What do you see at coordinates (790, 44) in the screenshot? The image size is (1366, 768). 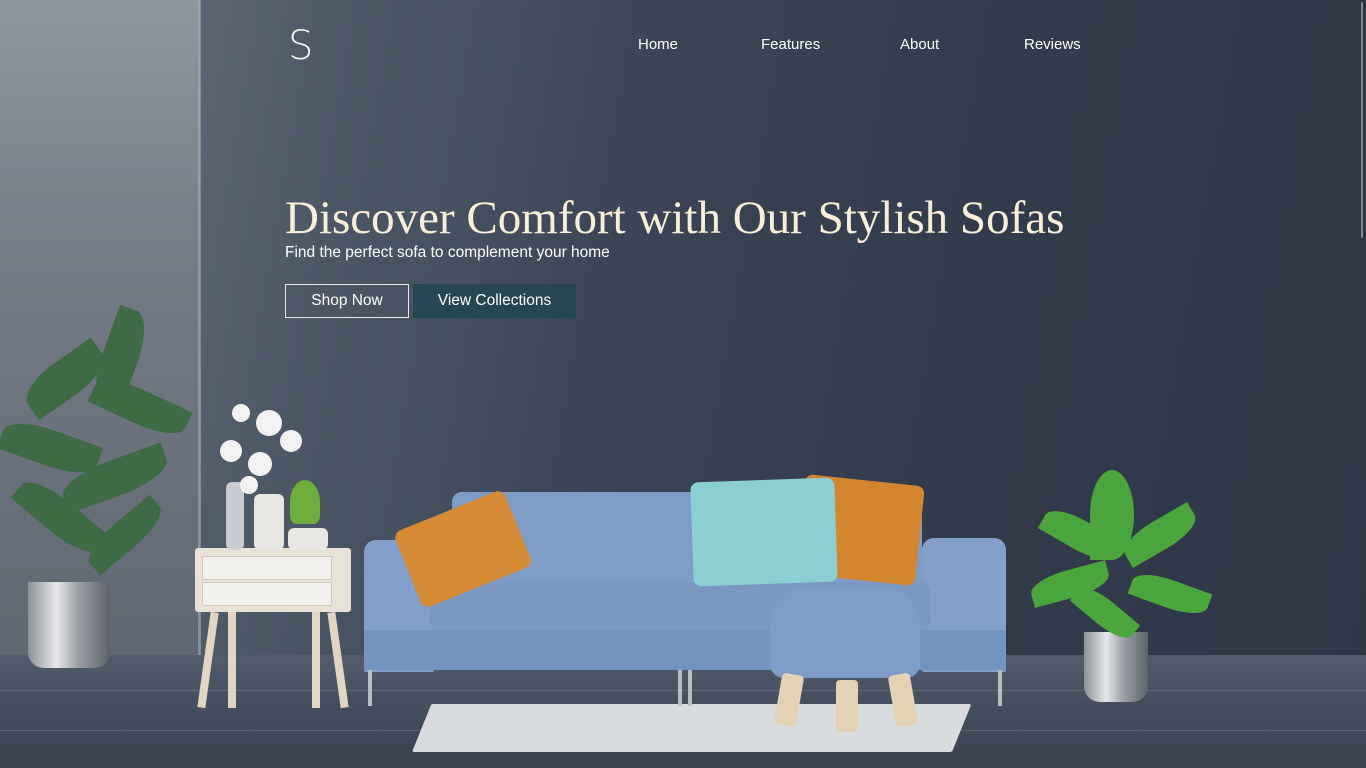 I see `nav-features: Features` at bounding box center [790, 44].